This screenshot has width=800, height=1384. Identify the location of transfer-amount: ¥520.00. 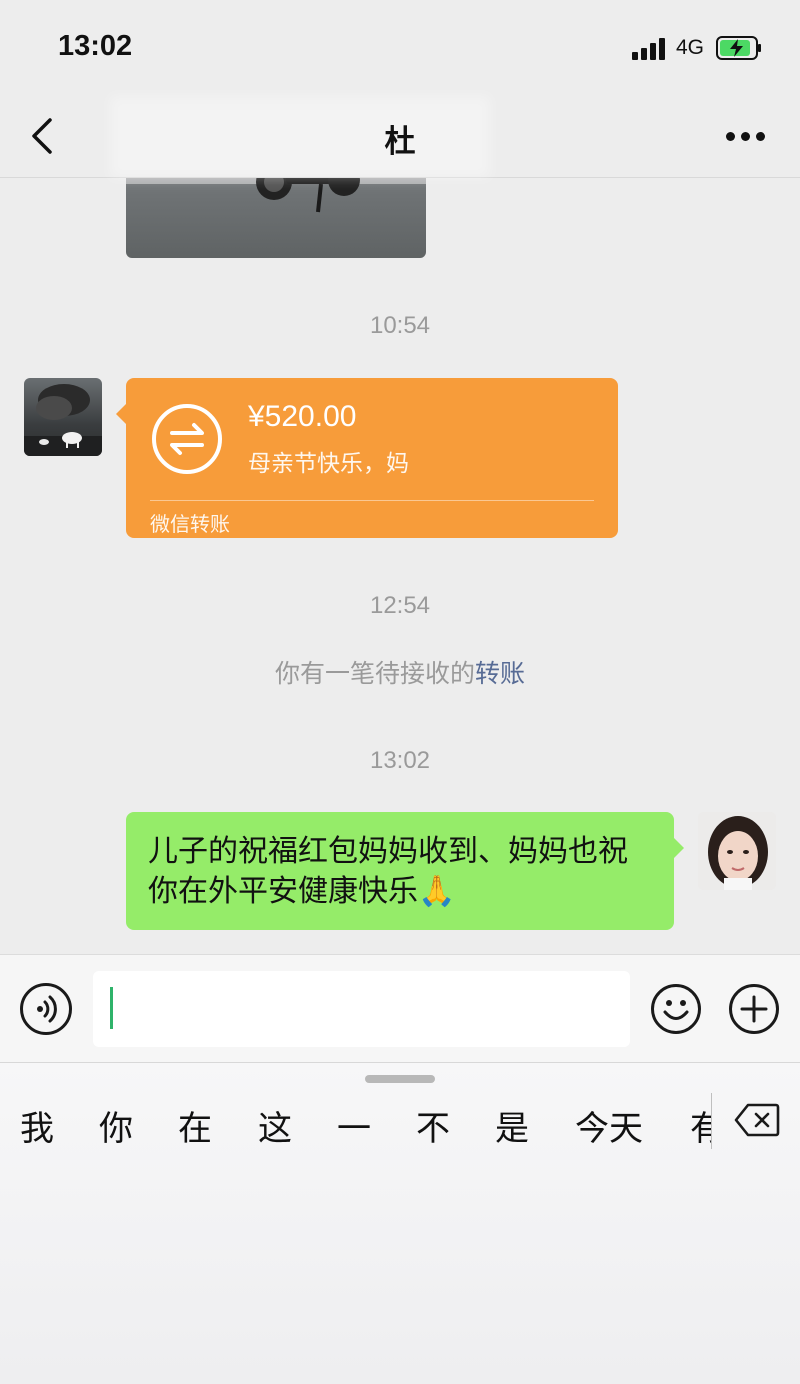
(302, 416).